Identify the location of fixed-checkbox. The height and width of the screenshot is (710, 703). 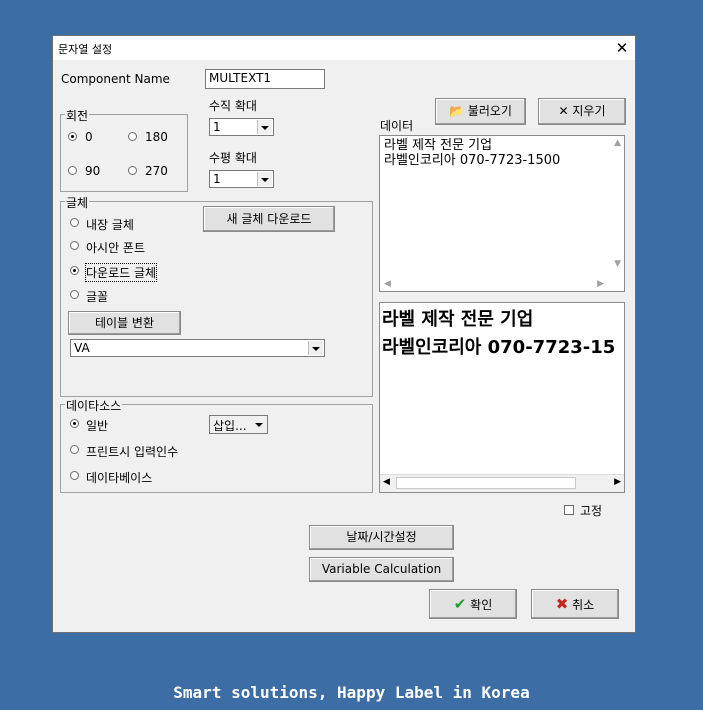
(569, 510).